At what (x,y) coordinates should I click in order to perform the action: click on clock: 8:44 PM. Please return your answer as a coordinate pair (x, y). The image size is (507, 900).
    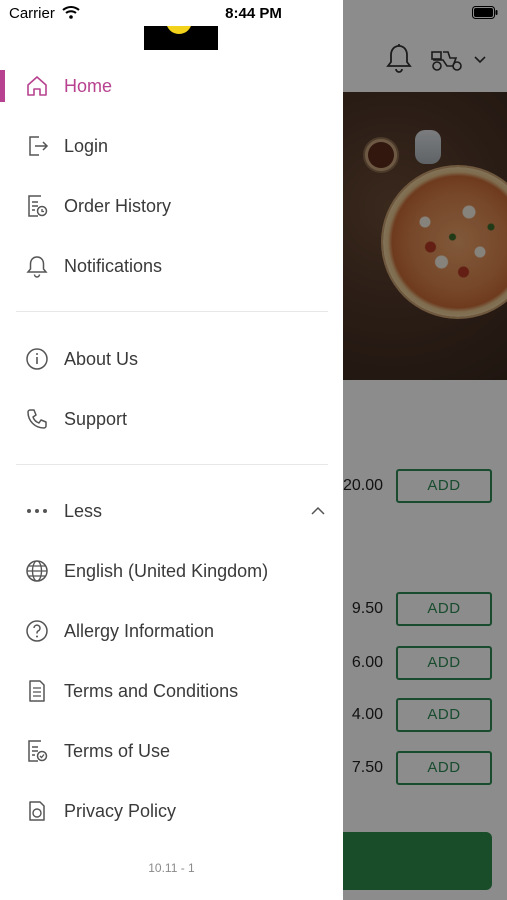
    Looking at the image, I should click on (253, 13).